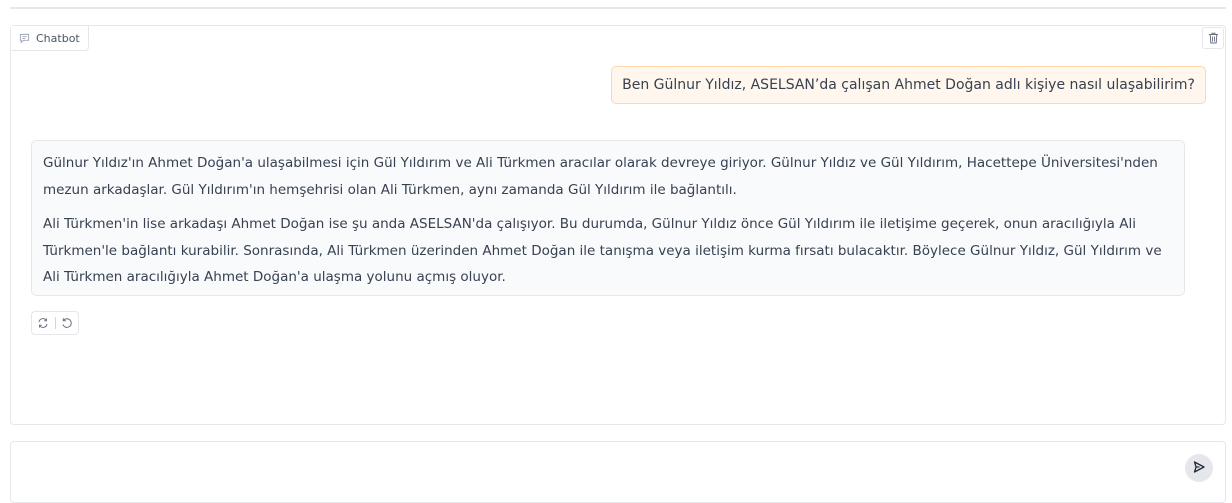 The image size is (1232, 503). What do you see at coordinates (598, 467) in the screenshot?
I see `message-input` at bounding box center [598, 467].